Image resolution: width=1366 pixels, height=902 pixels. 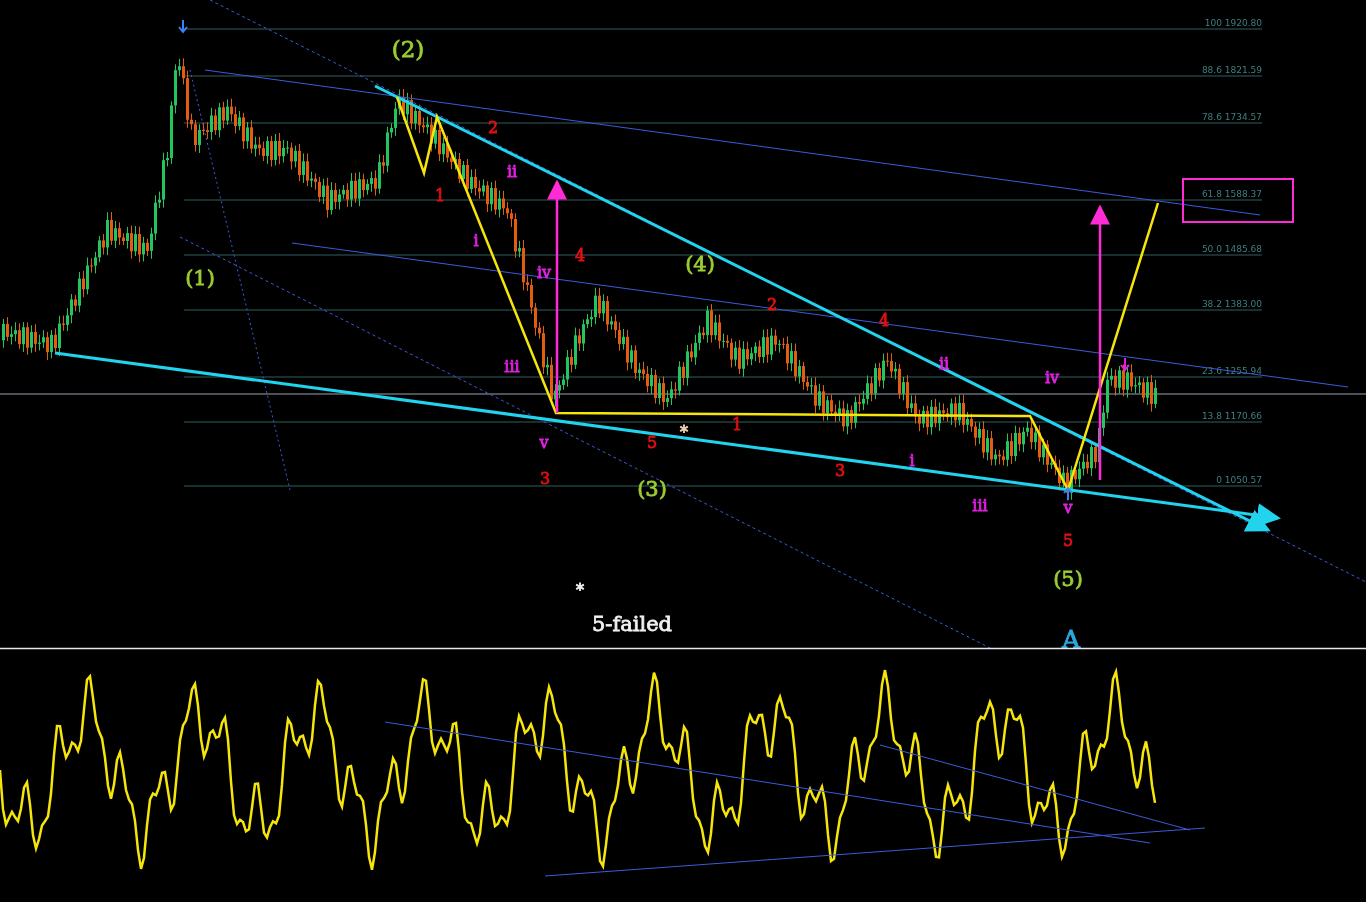 I want to click on wave-label: ii, so click(x=512, y=171).